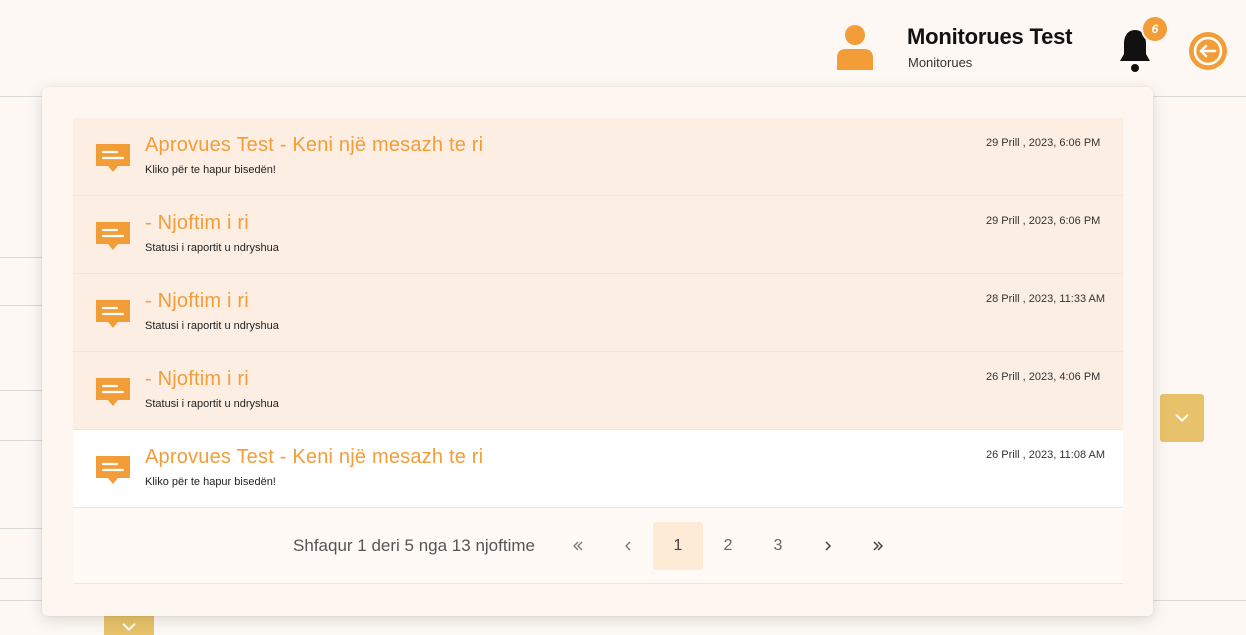 This screenshot has height=635, width=1246. What do you see at coordinates (1046, 455) in the screenshot?
I see `notification-time: 26 Prill , 2023, 11:08 AM` at bounding box center [1046, 455].